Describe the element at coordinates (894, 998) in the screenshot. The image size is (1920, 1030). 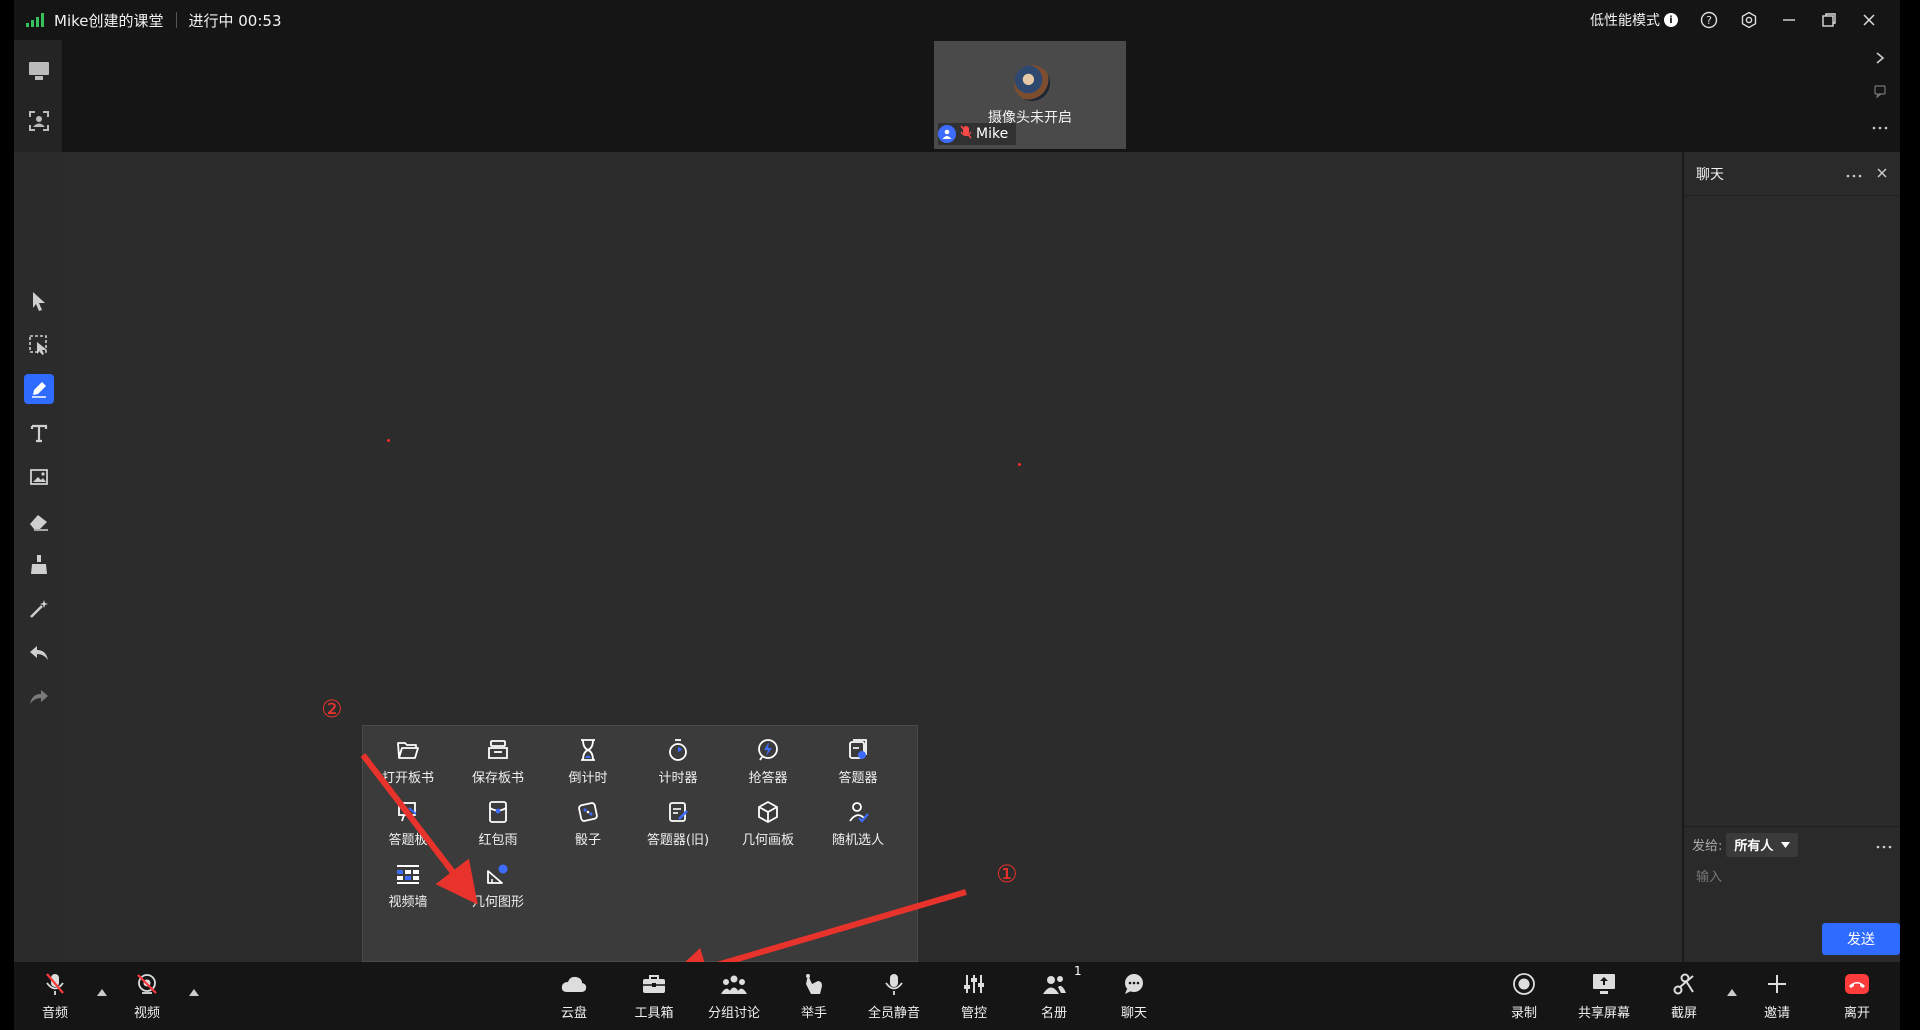
I see `mute-all-button: 全员静音` at that location.